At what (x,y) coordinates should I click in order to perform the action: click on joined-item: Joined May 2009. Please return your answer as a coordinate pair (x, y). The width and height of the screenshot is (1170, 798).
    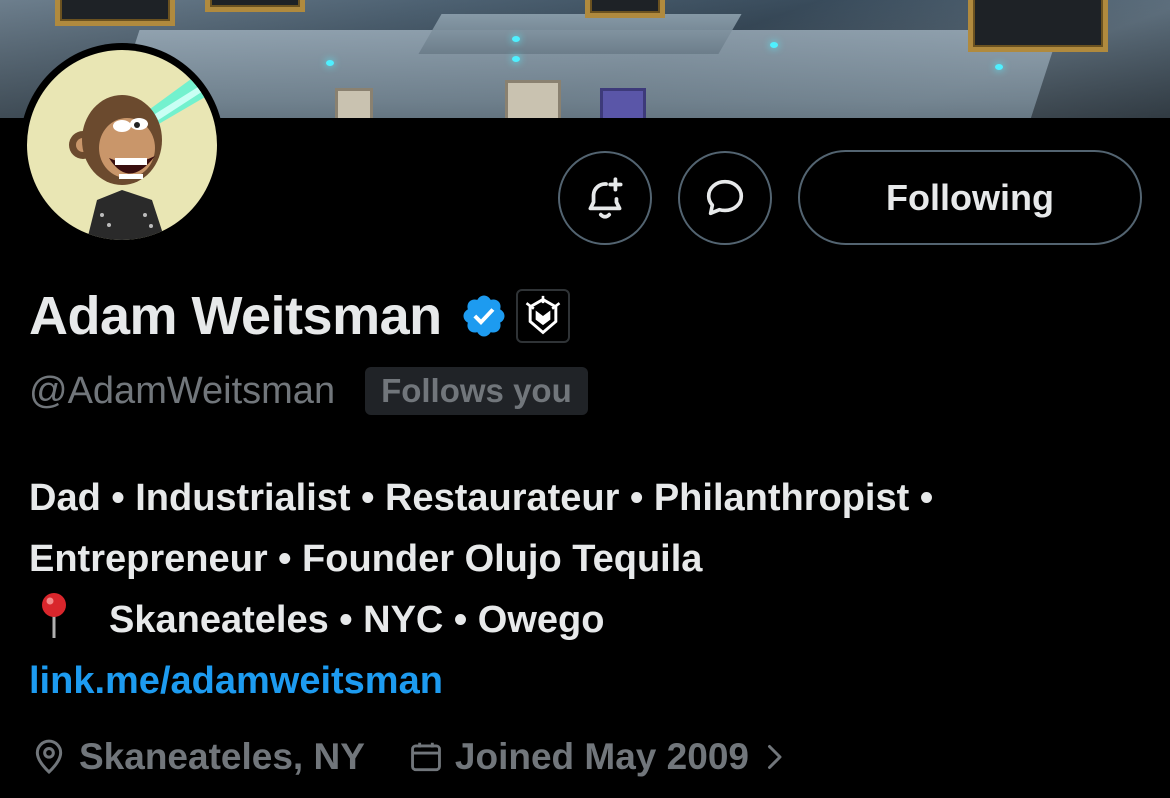
    Looking at the image, I should click on (601, 757).